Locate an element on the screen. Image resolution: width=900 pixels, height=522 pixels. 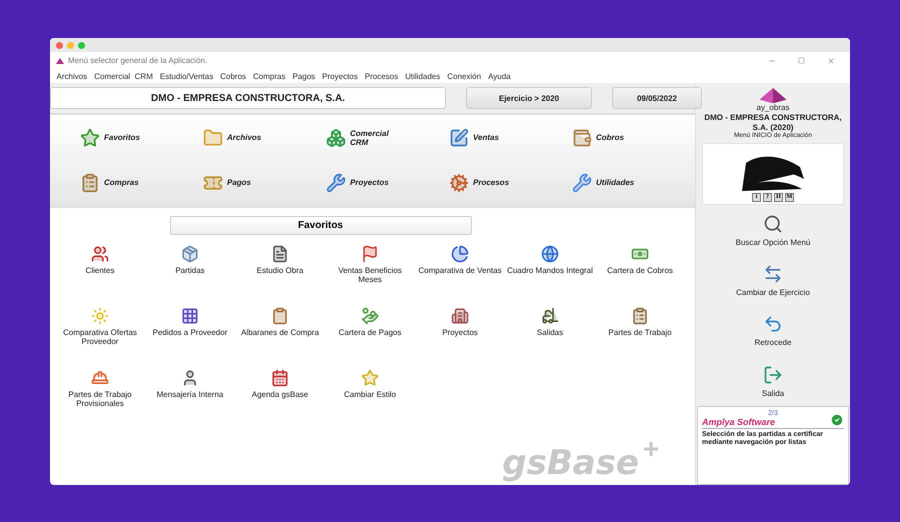
menu-item: Utilidades is located at coordinates (423, 76).